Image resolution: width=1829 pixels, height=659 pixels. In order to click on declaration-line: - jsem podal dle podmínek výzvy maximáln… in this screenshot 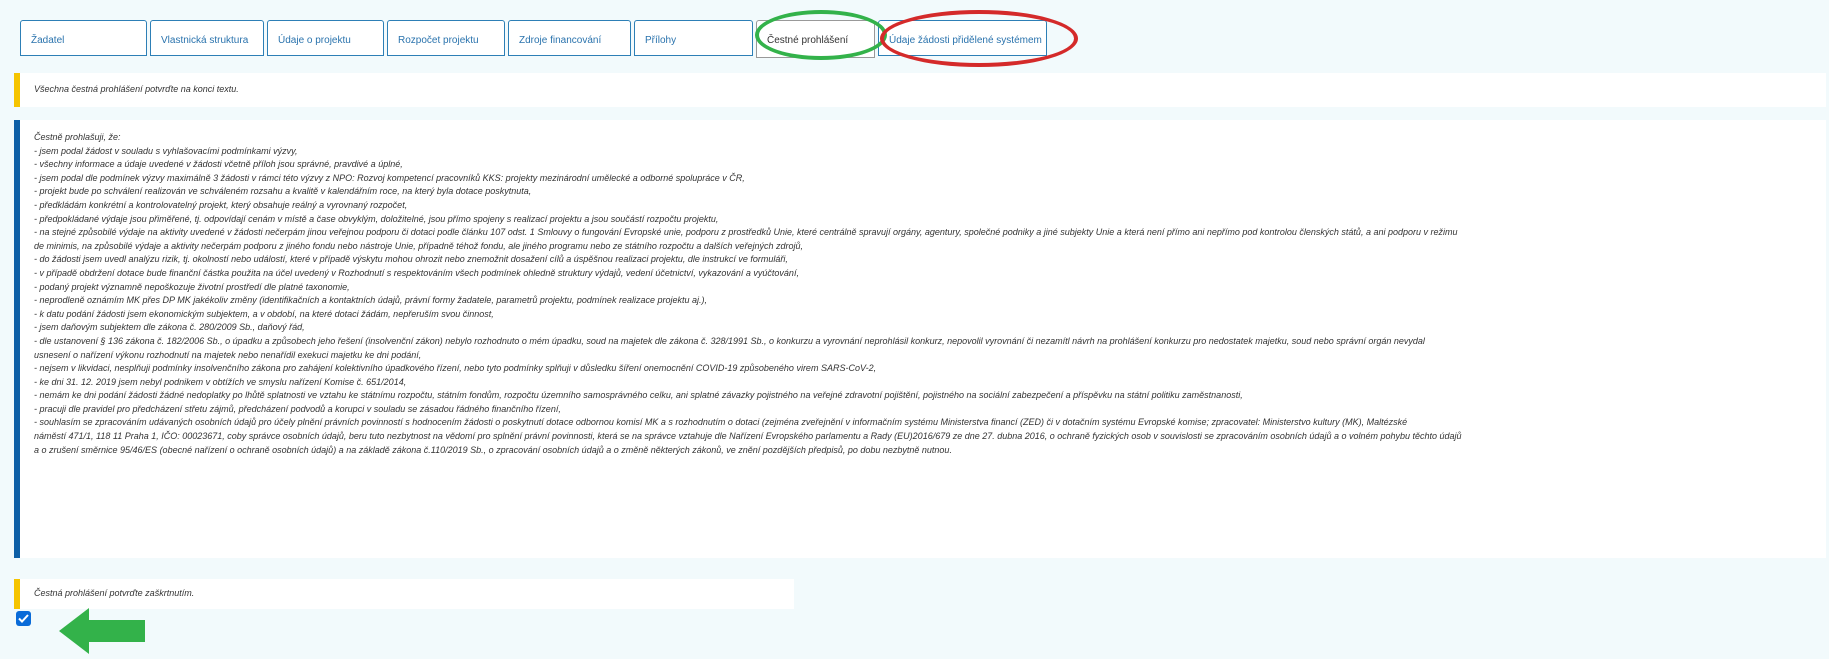, I will do `click(389, 177)`.